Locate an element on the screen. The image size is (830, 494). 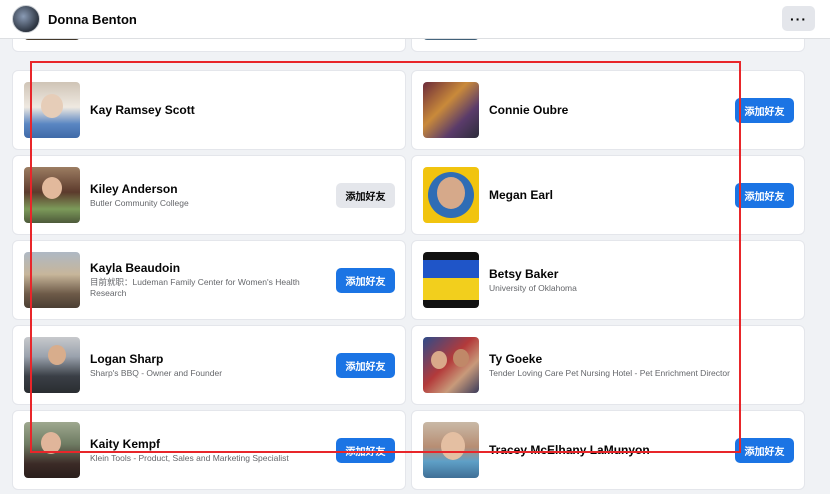
friend-info: Megan Earl is located at coordinates (598, 195).